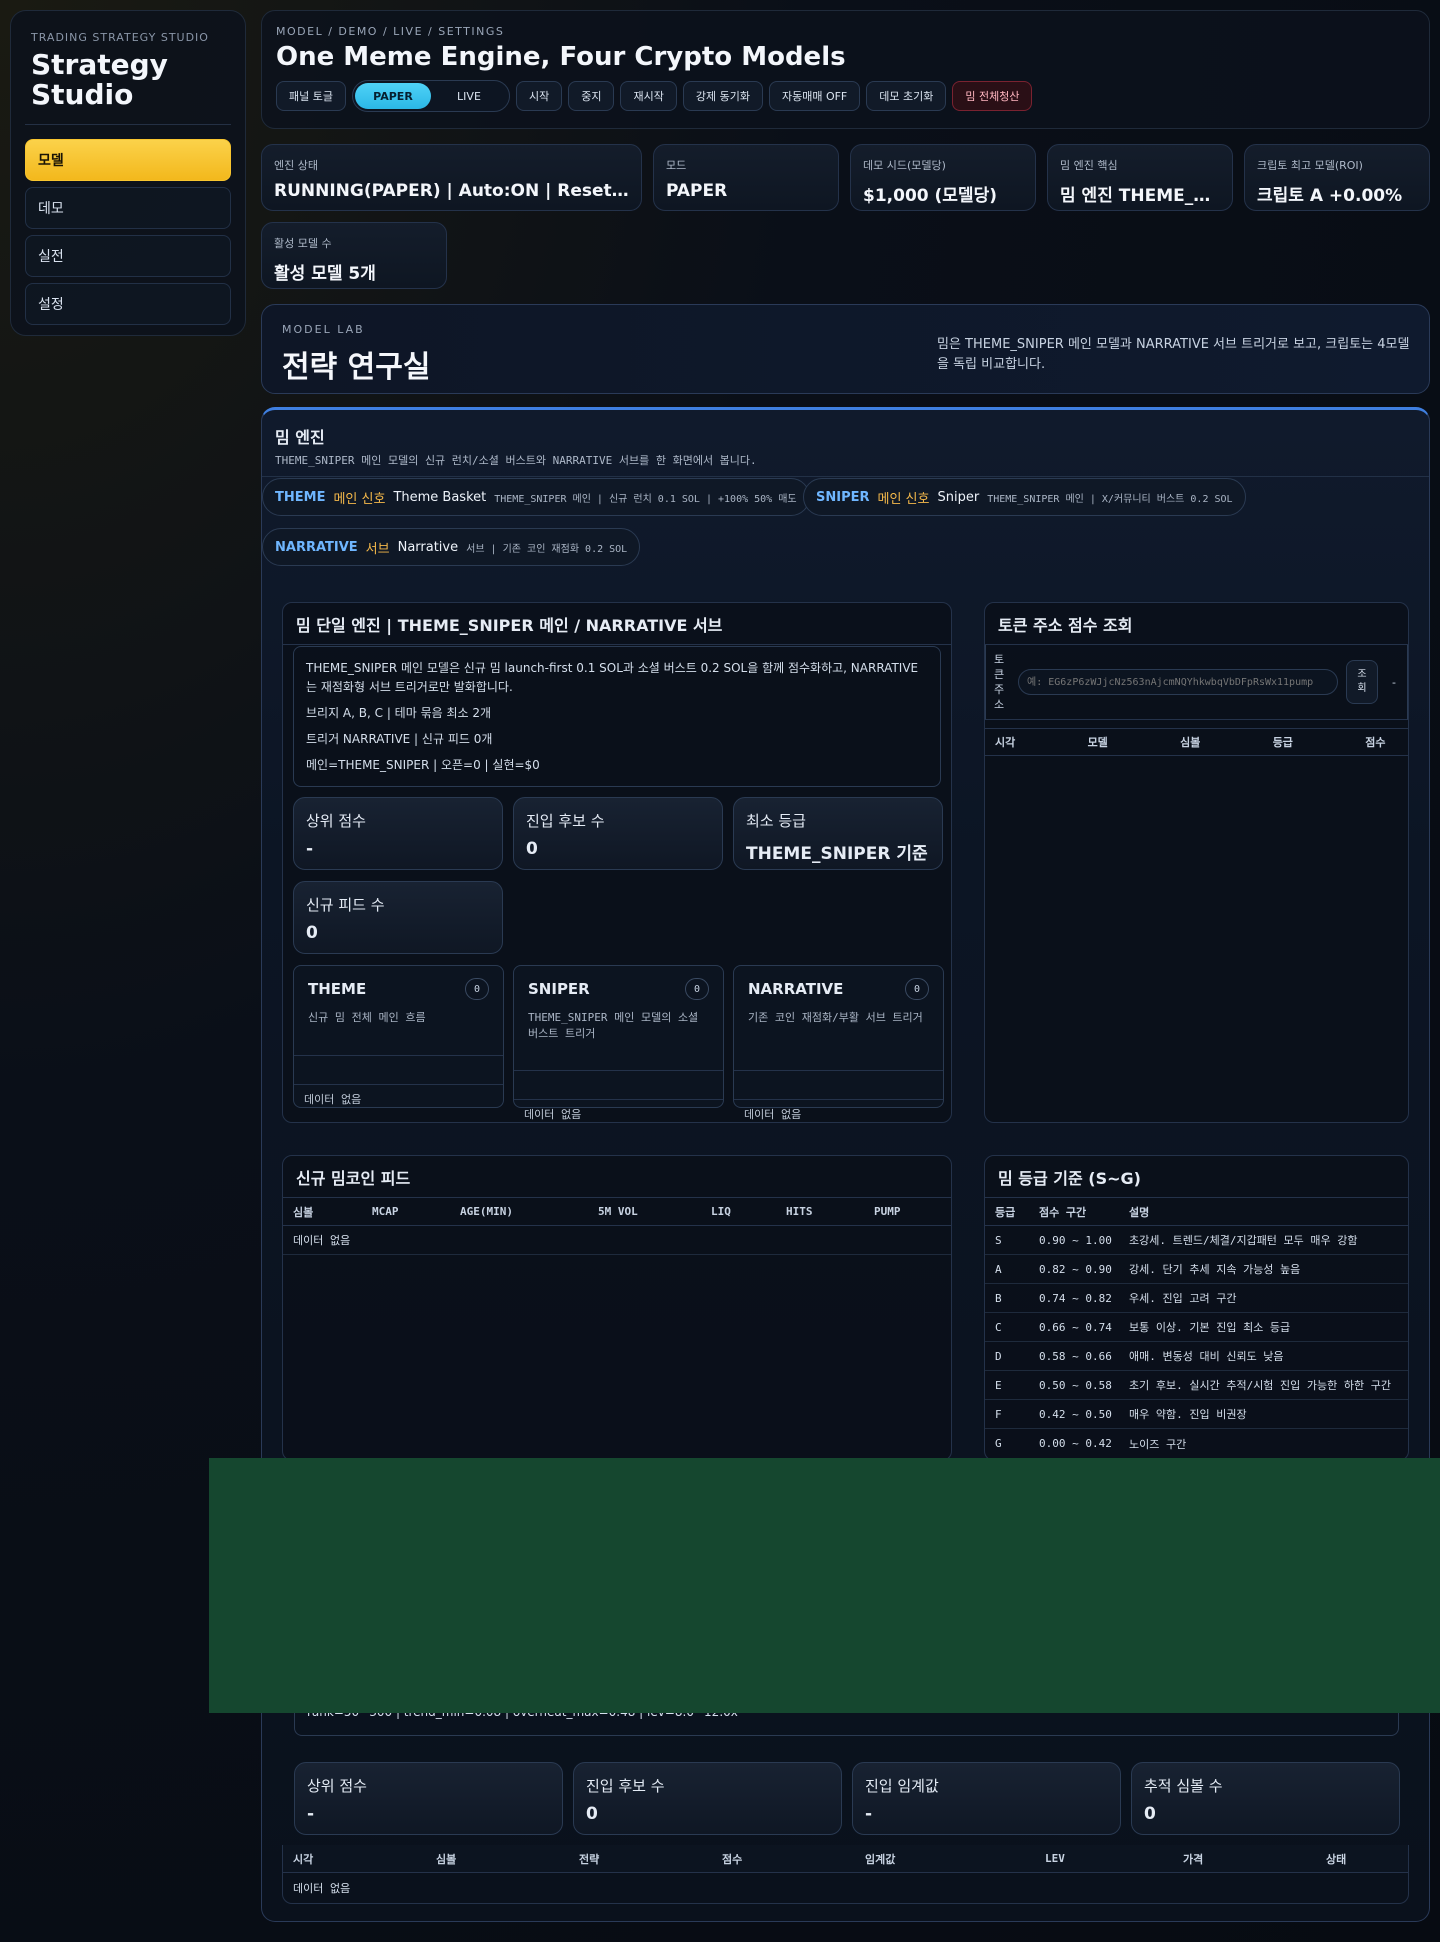 The image size is (1440, 1942). I want to click on grade-description: 매우 약함. 진입 비권장, so click(1188, 1414).